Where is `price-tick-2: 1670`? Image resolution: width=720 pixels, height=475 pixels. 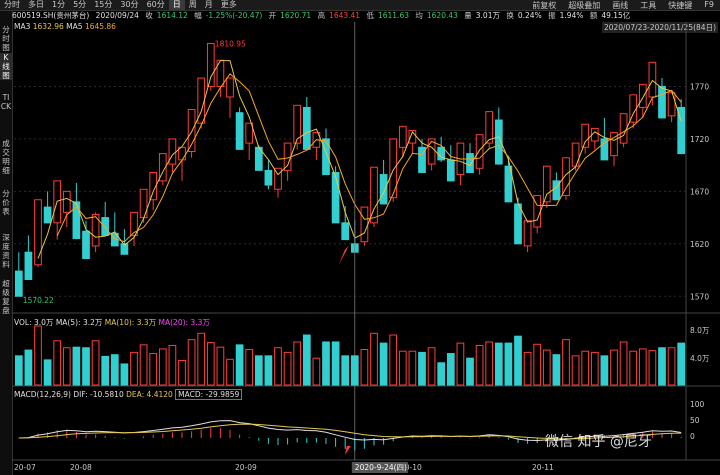 price-tick-2: 1670 is located at coordinates (699, 191).